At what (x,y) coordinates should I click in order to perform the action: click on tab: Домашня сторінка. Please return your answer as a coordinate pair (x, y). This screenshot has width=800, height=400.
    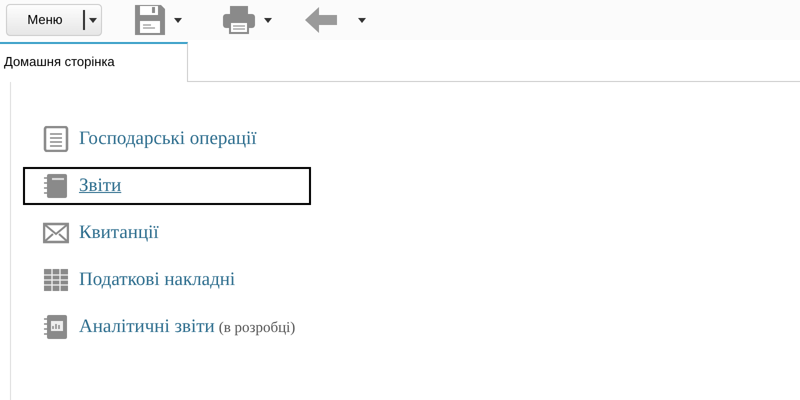
    Looking at the image, I should click on (94, 62).